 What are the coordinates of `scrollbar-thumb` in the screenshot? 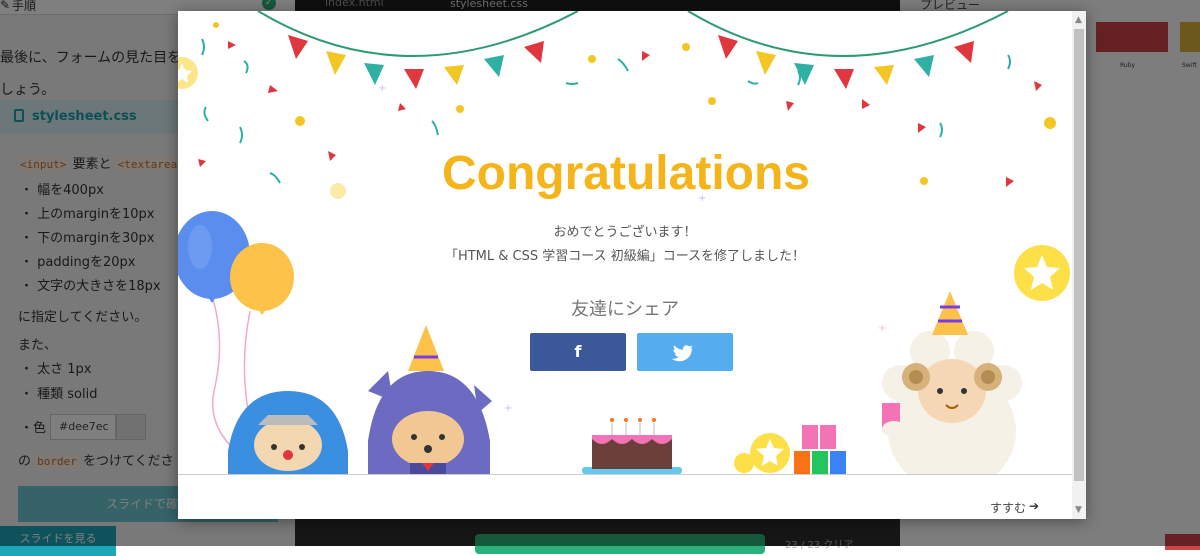 It's located at (1079, 255).